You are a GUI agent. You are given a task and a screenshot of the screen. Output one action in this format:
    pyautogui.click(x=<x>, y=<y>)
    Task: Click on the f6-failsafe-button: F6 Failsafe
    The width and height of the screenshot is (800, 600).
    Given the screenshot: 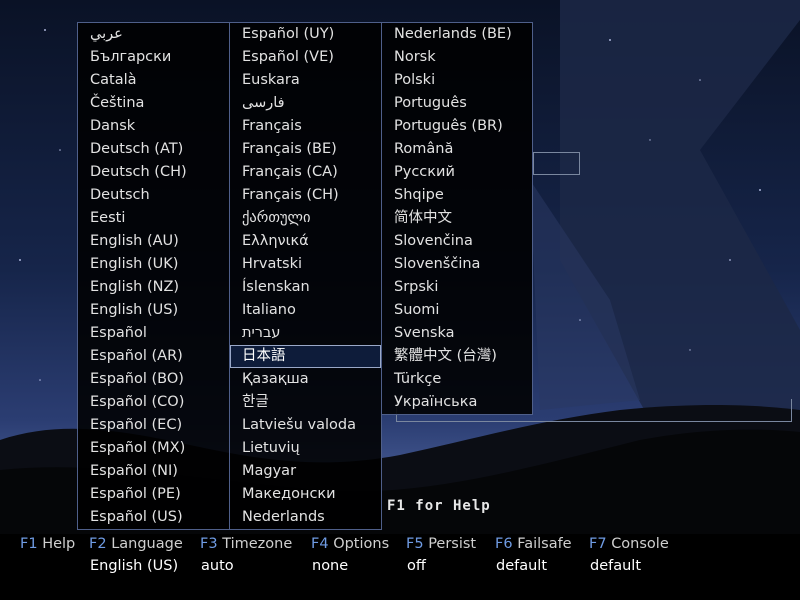 What is the action you would take?
    pyautogui.click(x=533, y=544)
    